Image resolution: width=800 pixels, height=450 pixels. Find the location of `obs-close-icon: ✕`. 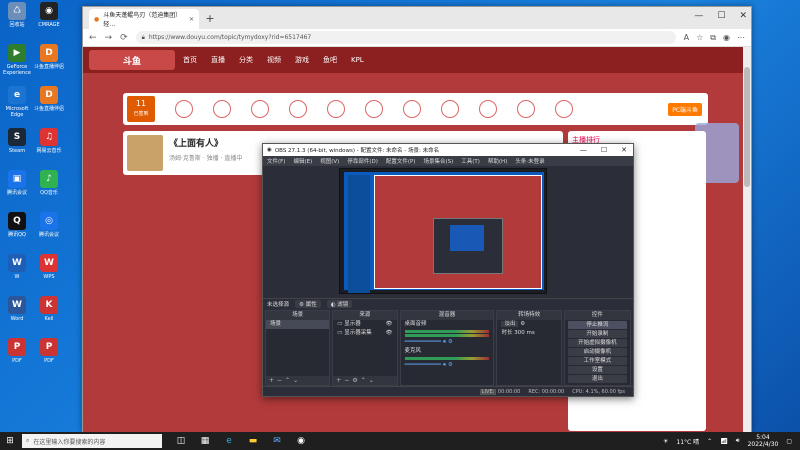

obs-close-icon: ✕ is located at coordinates (624, 150).